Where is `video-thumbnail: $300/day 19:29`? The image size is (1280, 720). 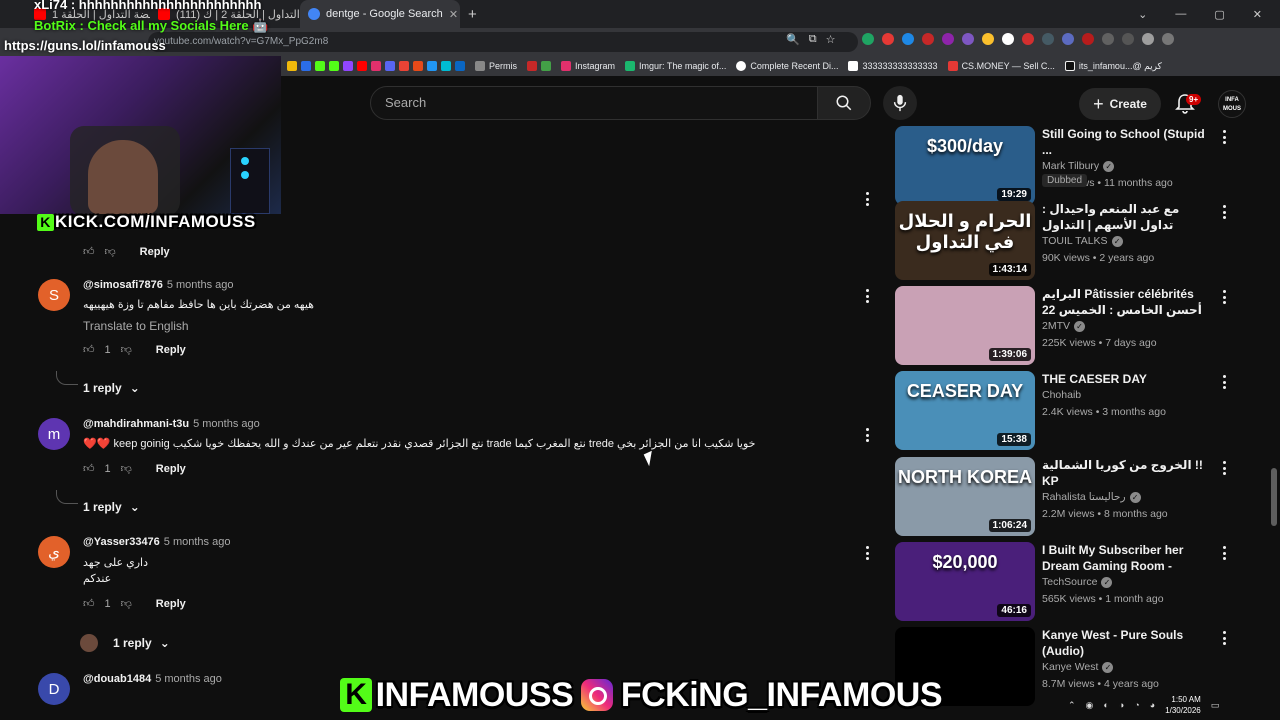
video-thumbnail: $300/day 19:29 is located at coordinates (965, 165).